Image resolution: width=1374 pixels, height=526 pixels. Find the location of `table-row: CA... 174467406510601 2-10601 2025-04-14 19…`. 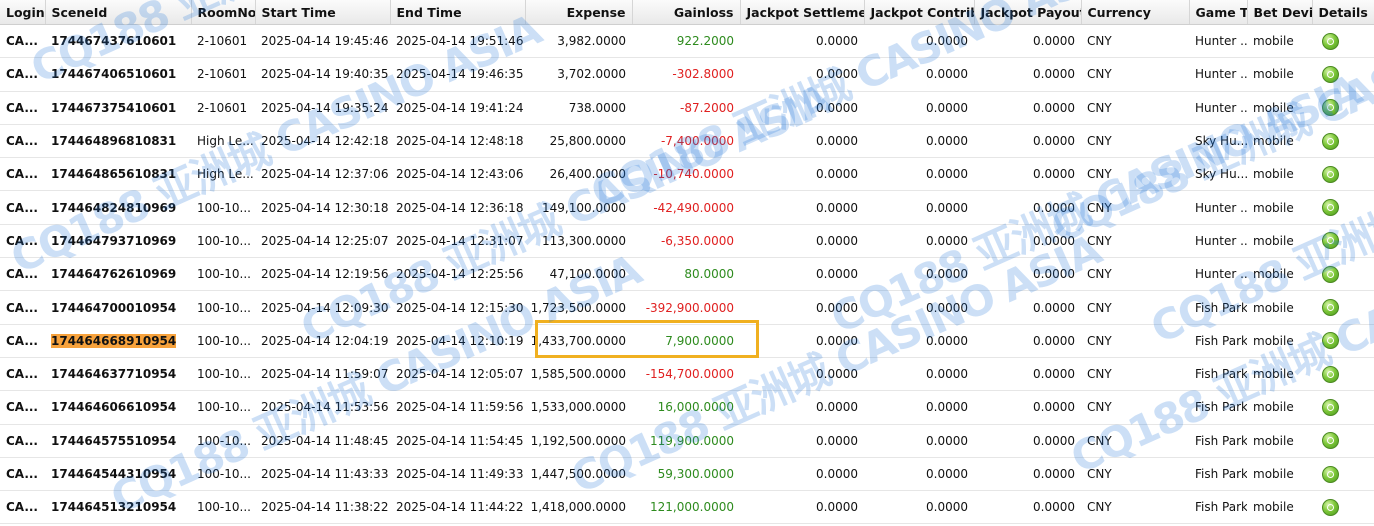

table-row: CA... 174467406510601 2-10601 2025-04-14 19… is located at coordinates (687, 74).